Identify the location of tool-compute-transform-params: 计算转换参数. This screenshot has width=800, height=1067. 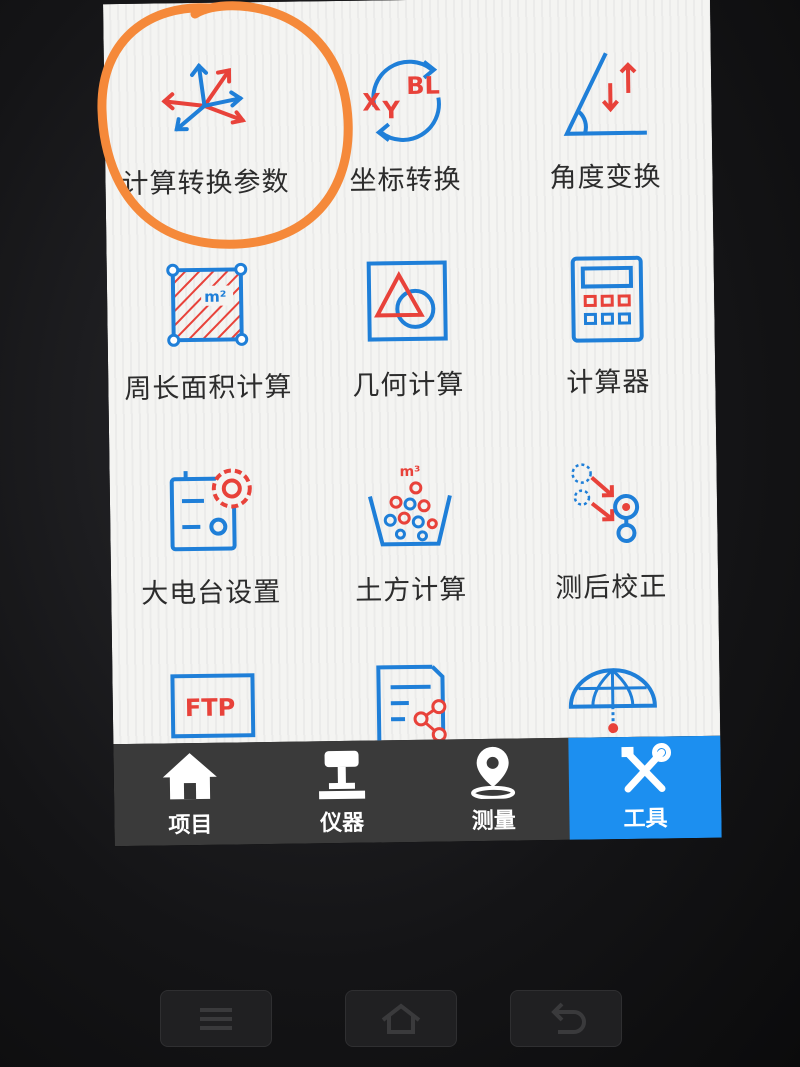
(204, 125).